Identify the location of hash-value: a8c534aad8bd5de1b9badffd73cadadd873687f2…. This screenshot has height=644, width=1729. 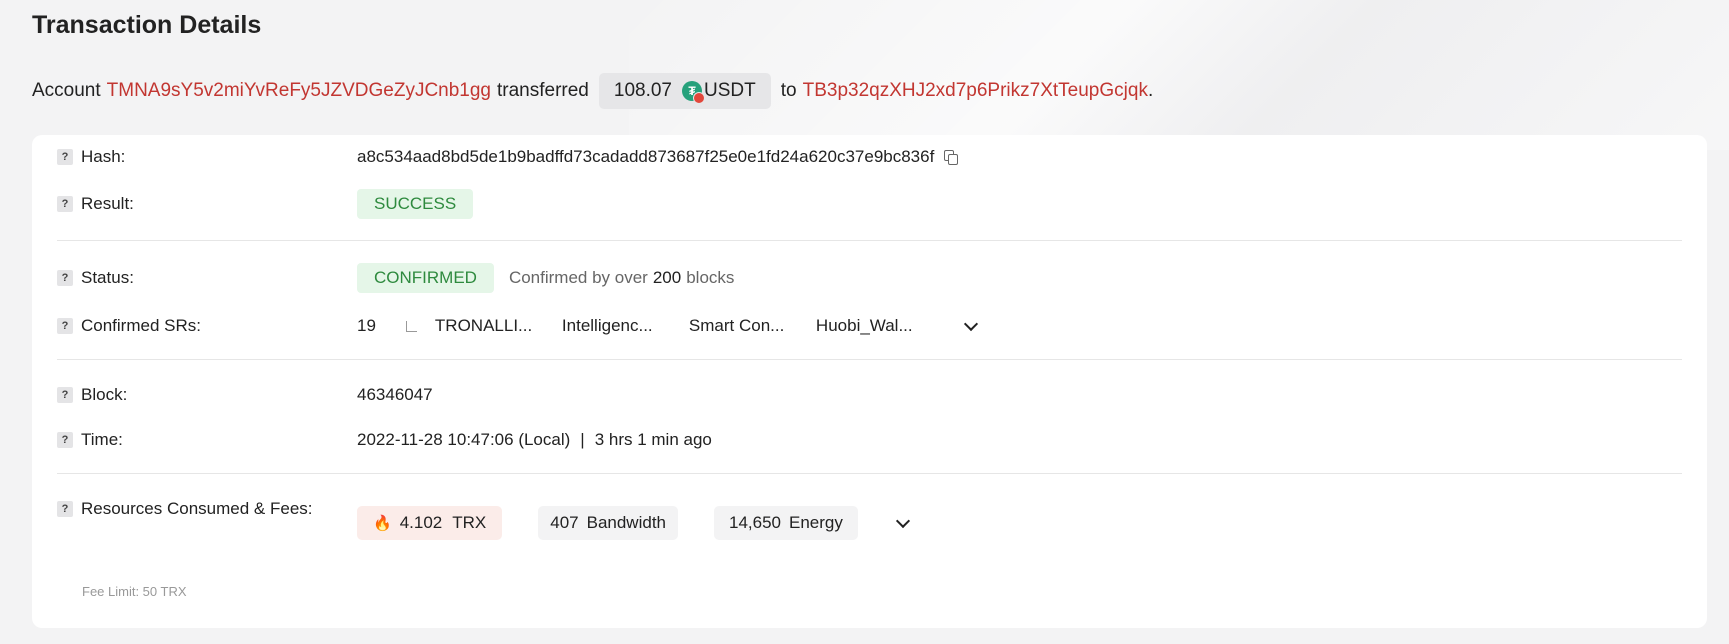
(646, 156).